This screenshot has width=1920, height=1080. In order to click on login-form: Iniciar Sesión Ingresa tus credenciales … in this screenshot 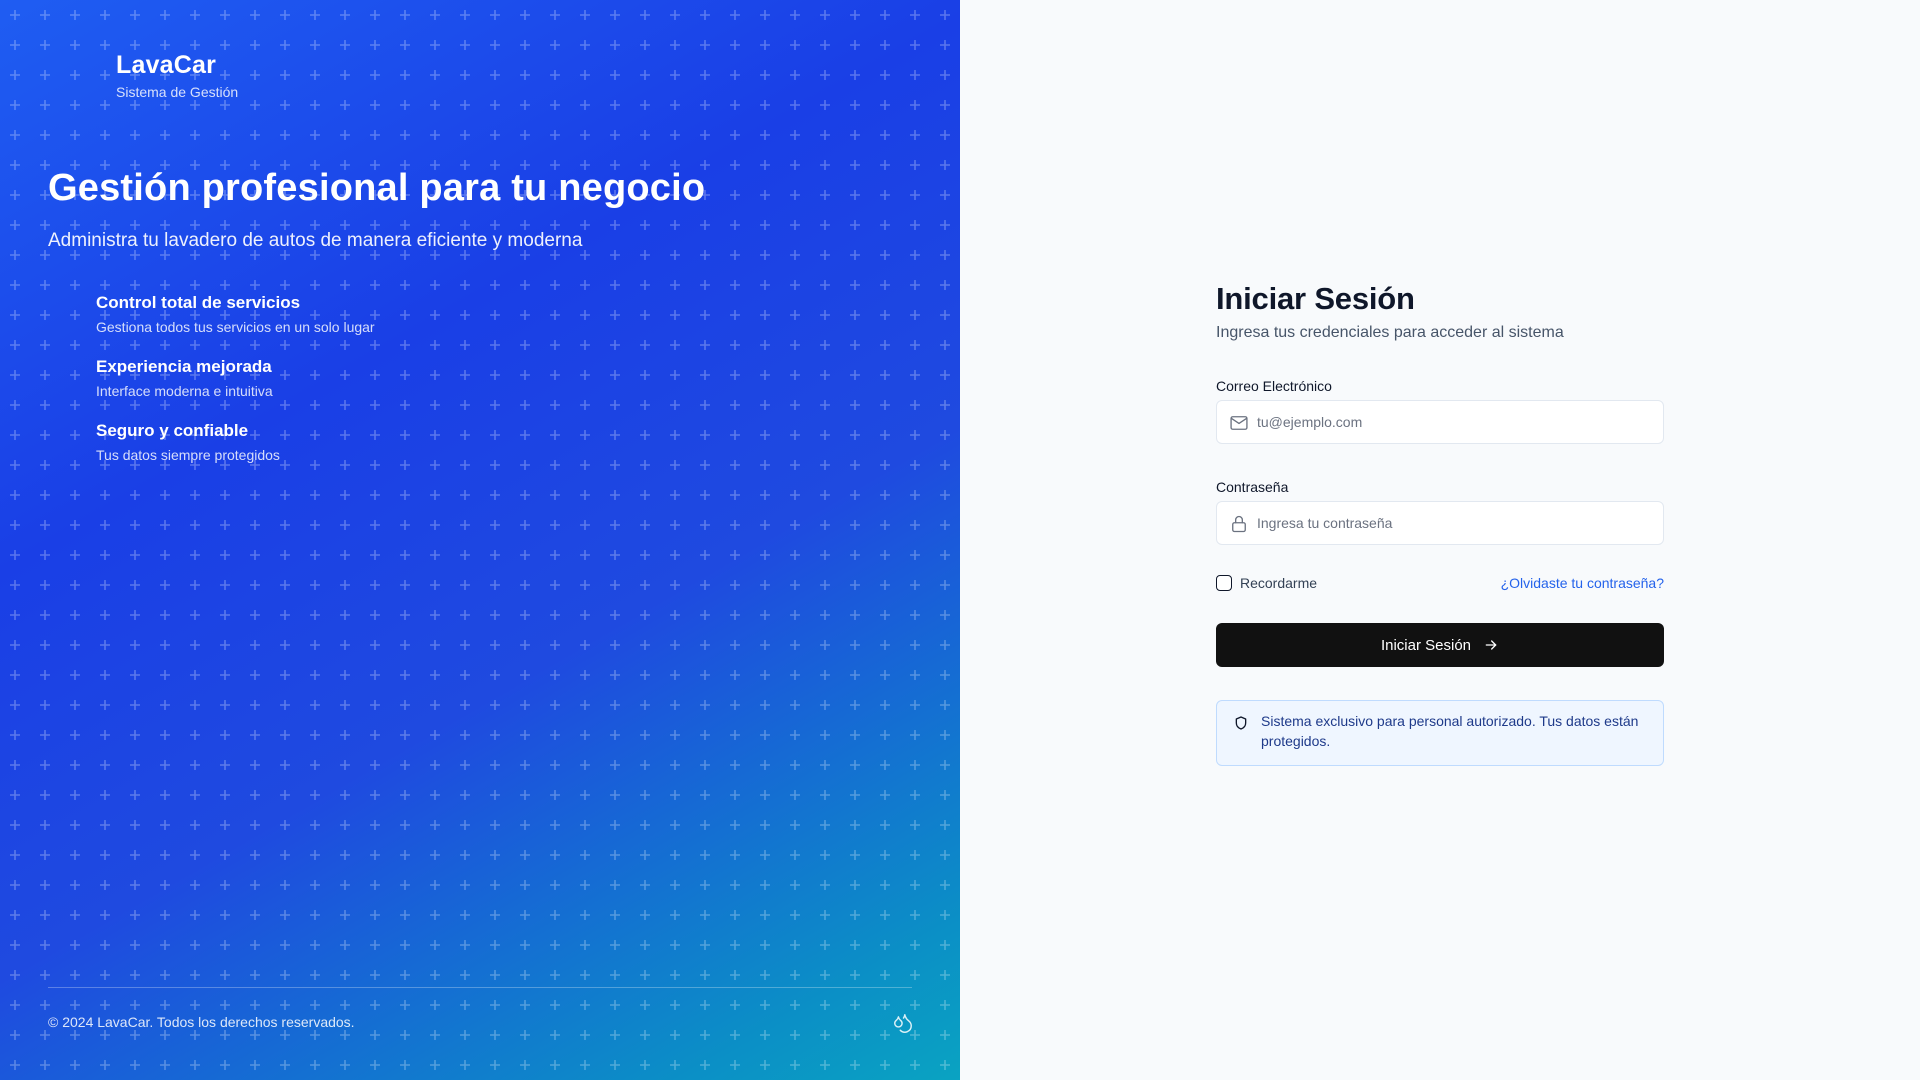, I will do `click(1440, 523)`.